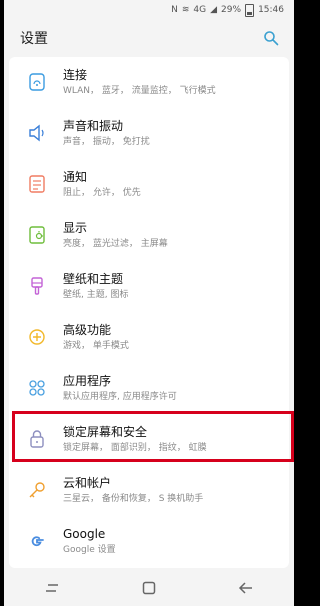 This screenshot has height=606, width=320. What do you see at coordinates (37, 235) in the screenshot?
I see `display-icon` at bounding box center [37, 235].